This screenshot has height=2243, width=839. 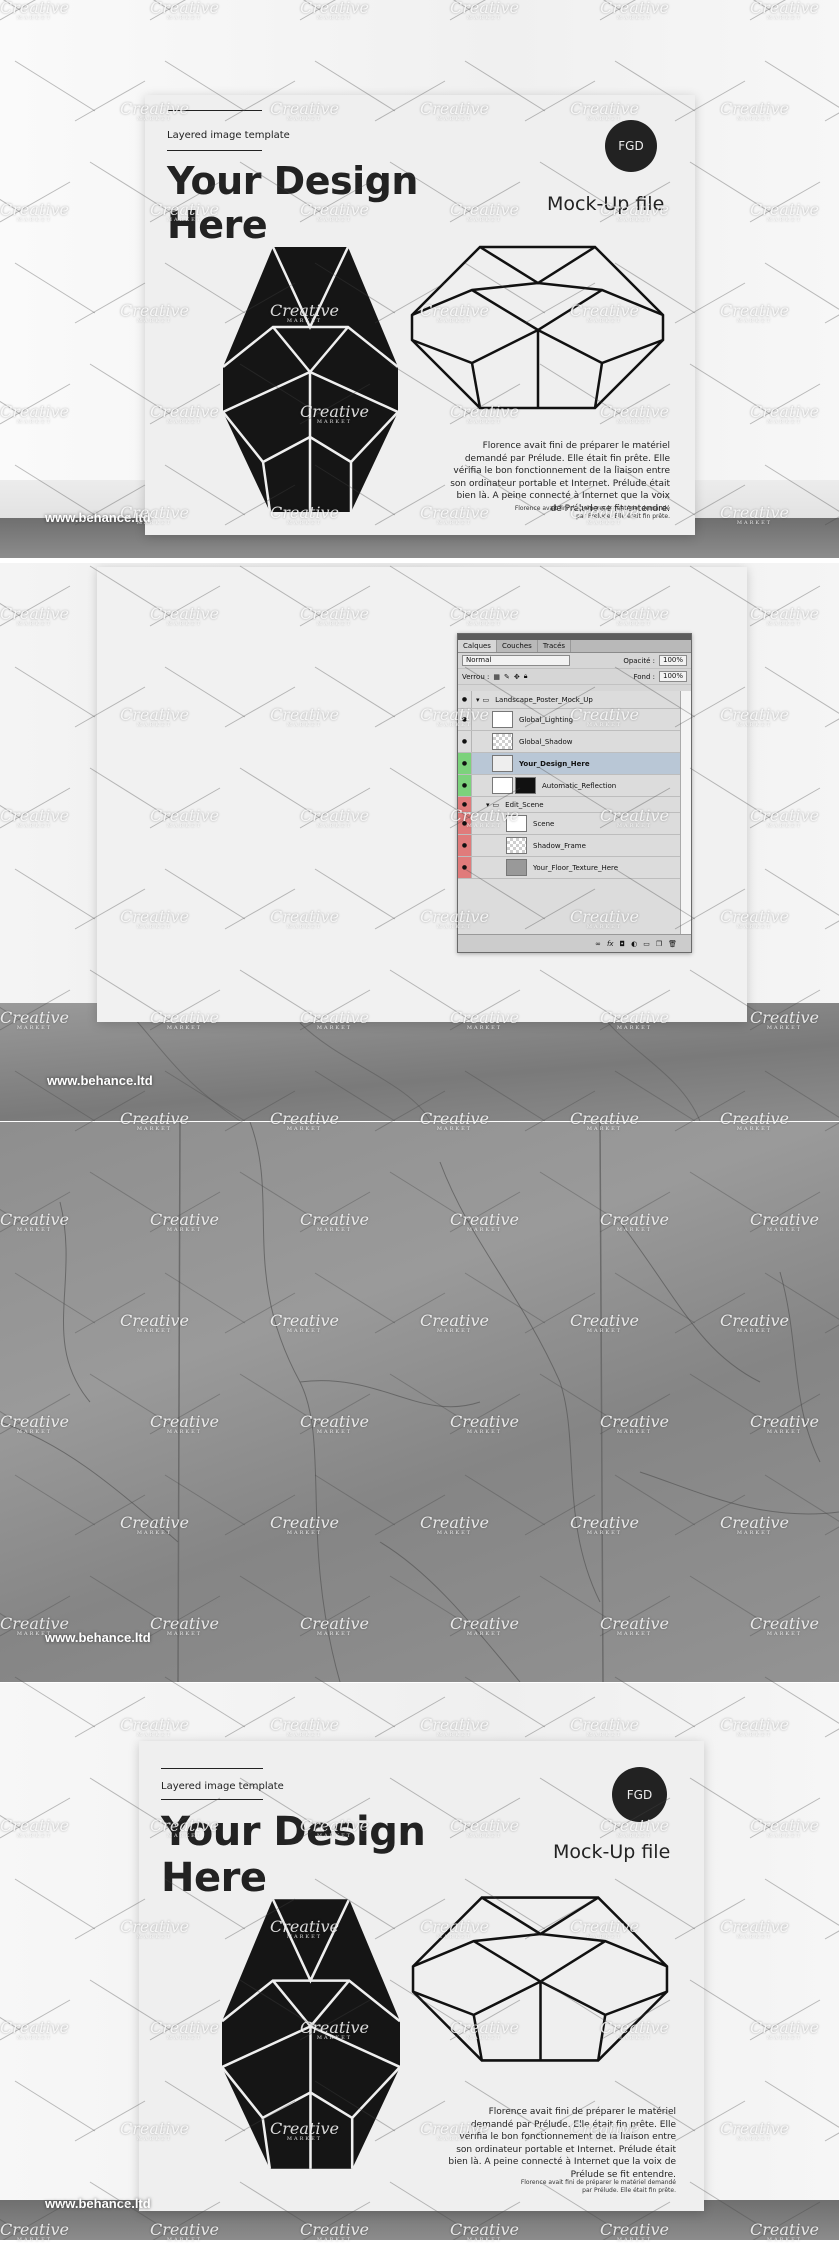 I want to click on lock-all-icon: 🔒︎, so click(x=526, y=676).